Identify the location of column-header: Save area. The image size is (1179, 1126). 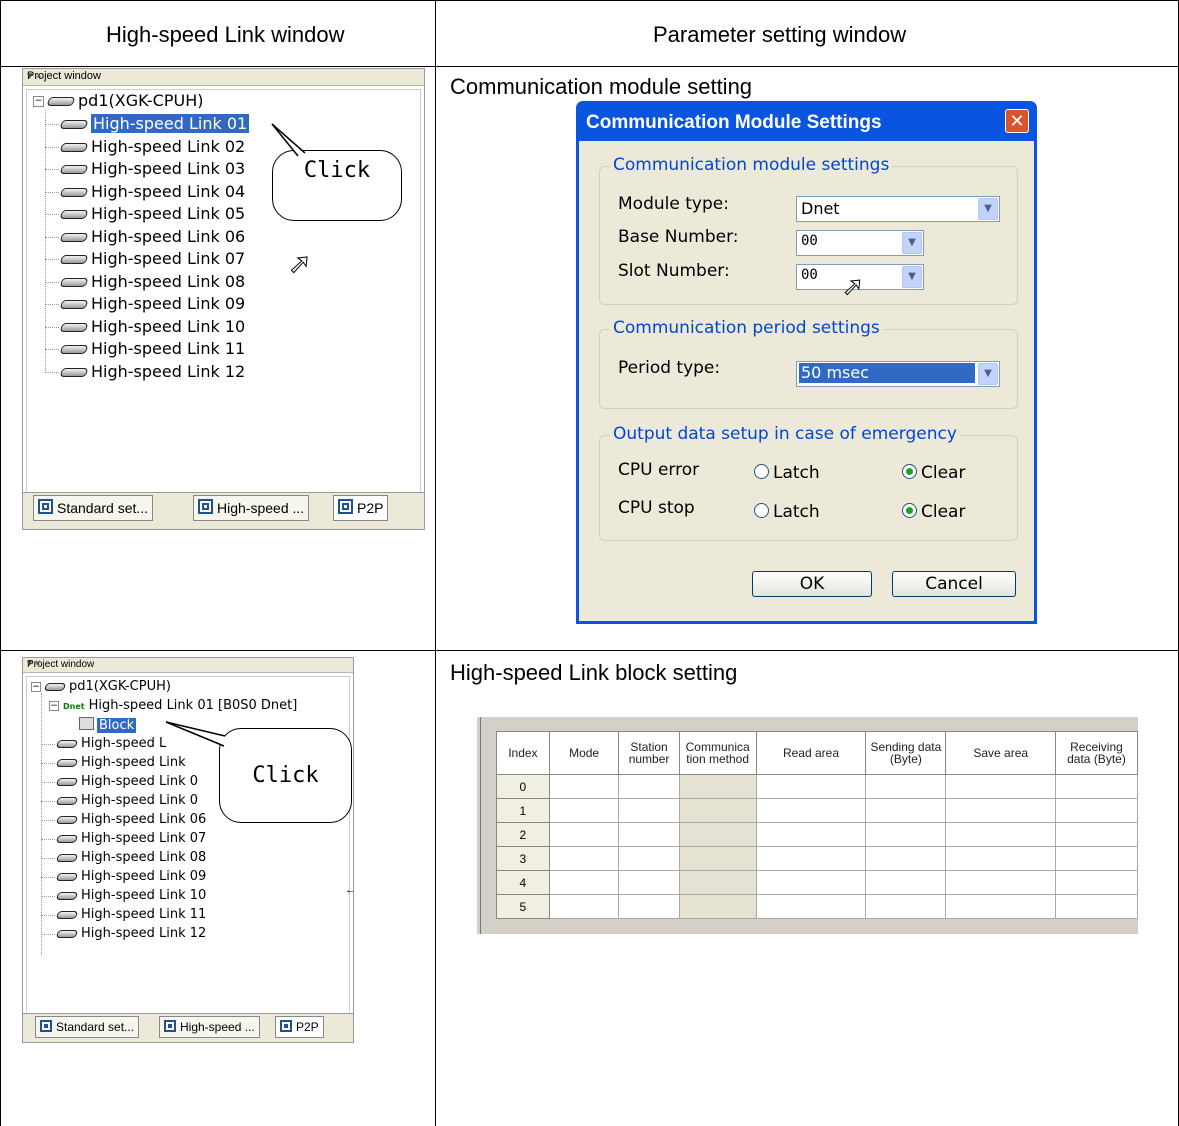
(1000, 753).